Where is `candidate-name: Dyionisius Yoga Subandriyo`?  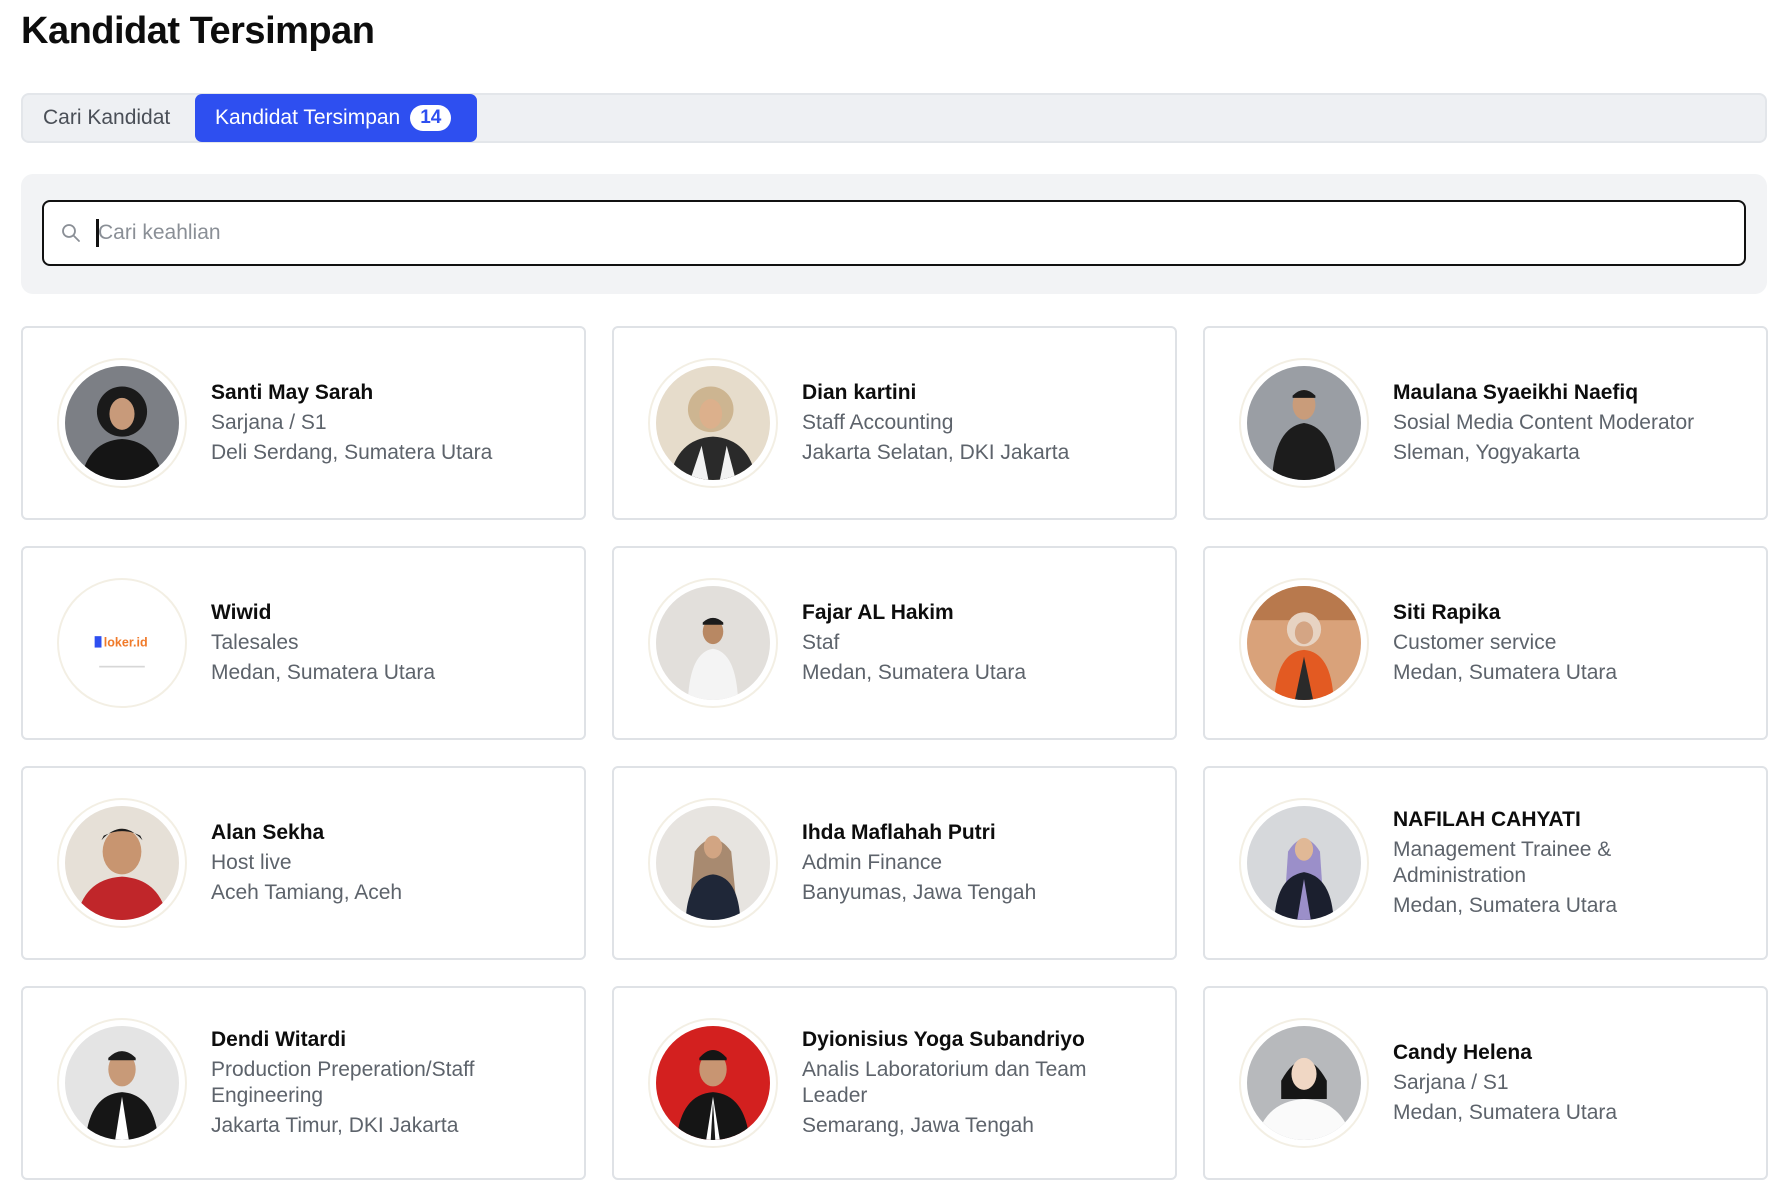
candidate-name: Dyionisius Yoga Subandriyo is located at coordinates (943, 1039).